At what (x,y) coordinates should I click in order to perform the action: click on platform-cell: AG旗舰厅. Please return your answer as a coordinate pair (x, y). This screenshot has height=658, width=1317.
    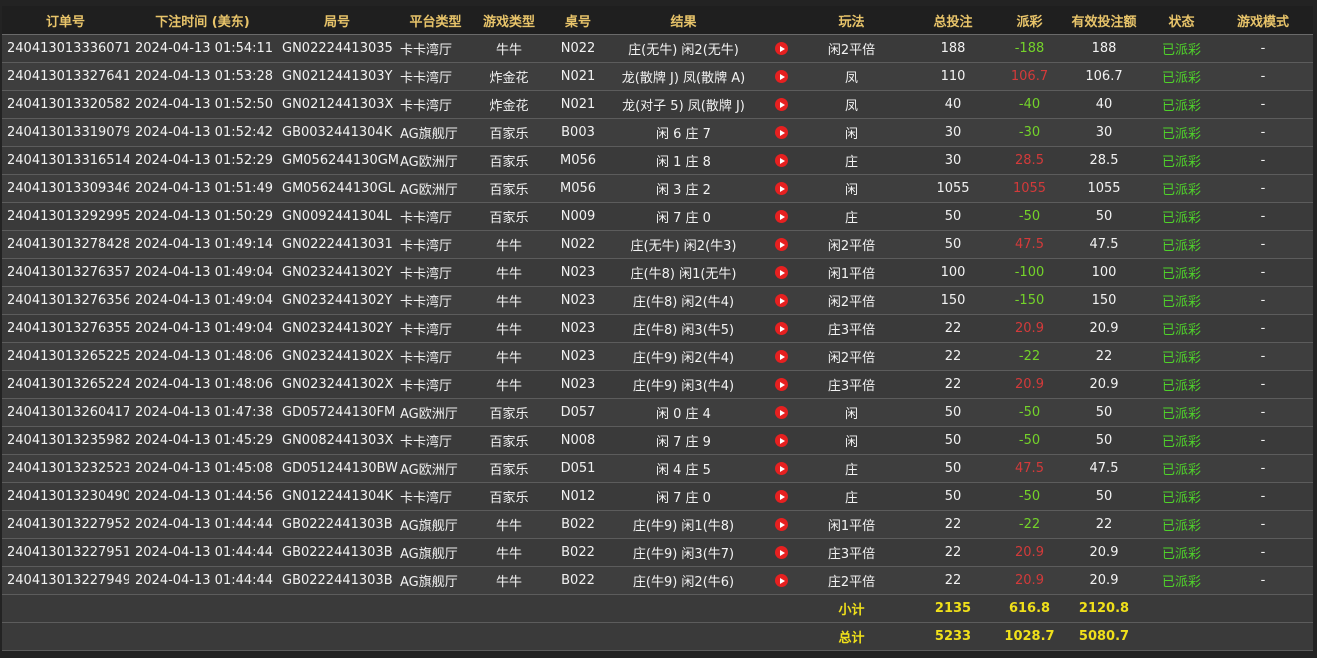
    Looking at the image, I should click on (435, 132).